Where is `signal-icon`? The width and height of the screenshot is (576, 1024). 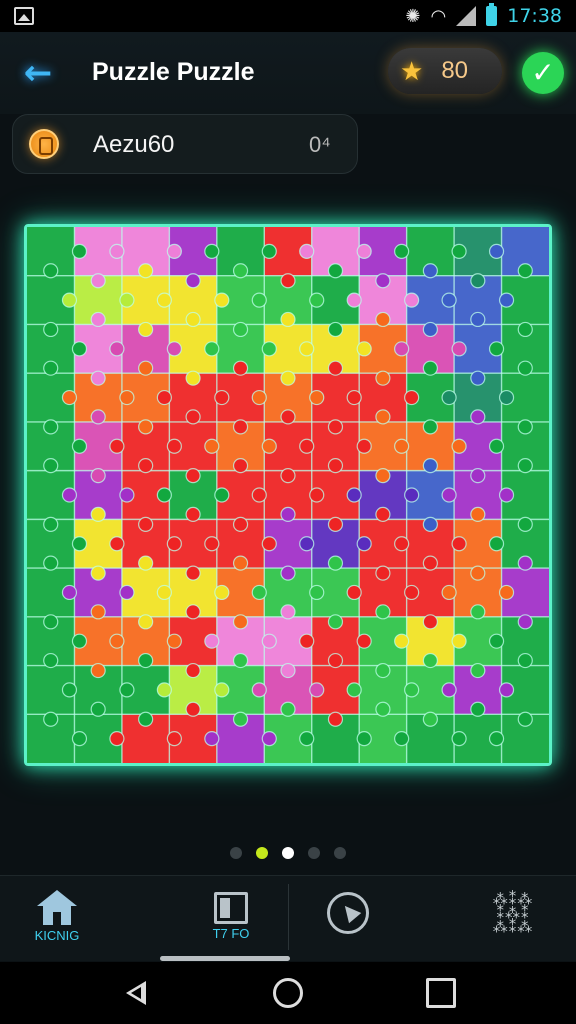 signal-icon is located at coordinates (466, 16).